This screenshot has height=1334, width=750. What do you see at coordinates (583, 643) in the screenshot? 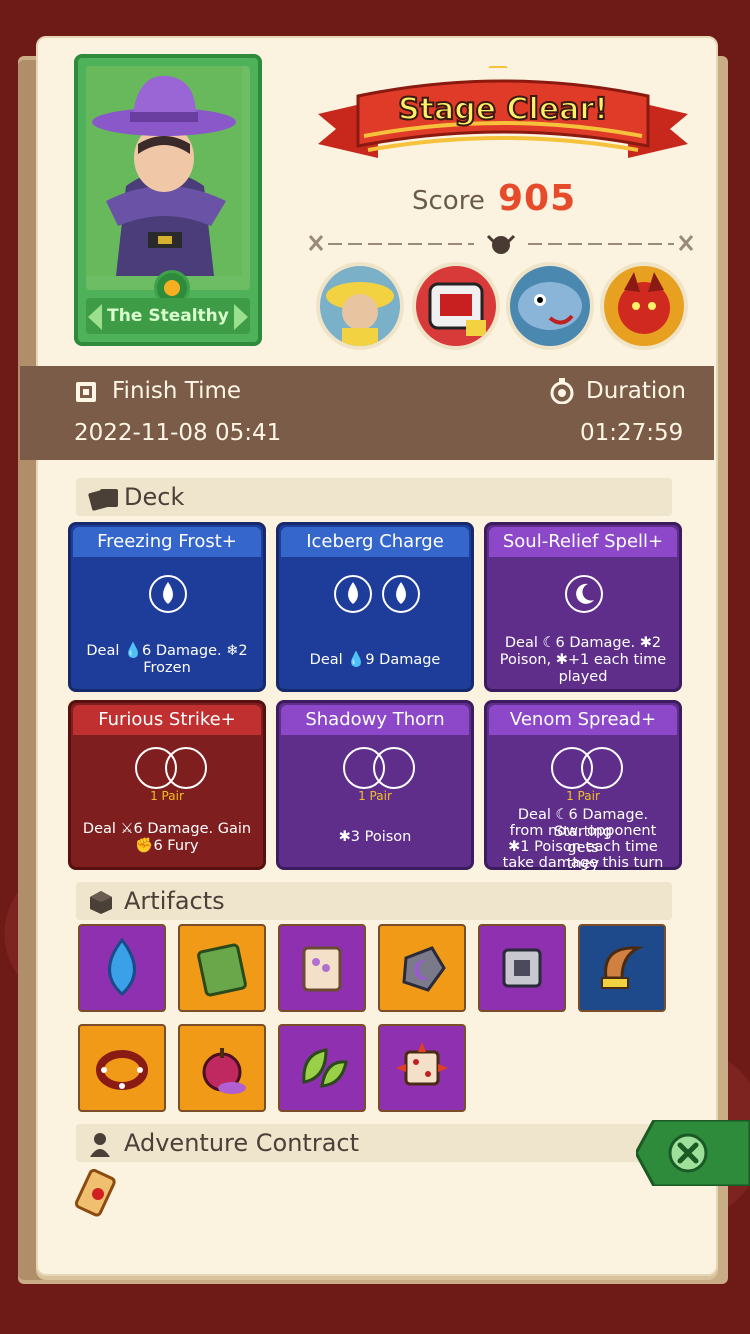
I see `card-desc-line: Deal ☾6 Damage. ✱2` at bounding box center [583, 643].